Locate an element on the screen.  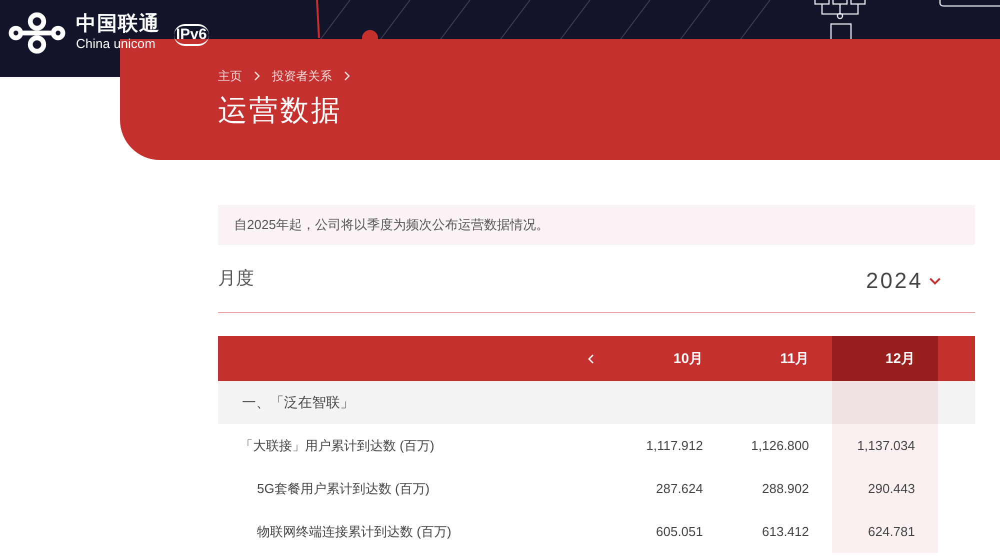
breadcrumb-link: 主页 is located at coordinates (230, 76).